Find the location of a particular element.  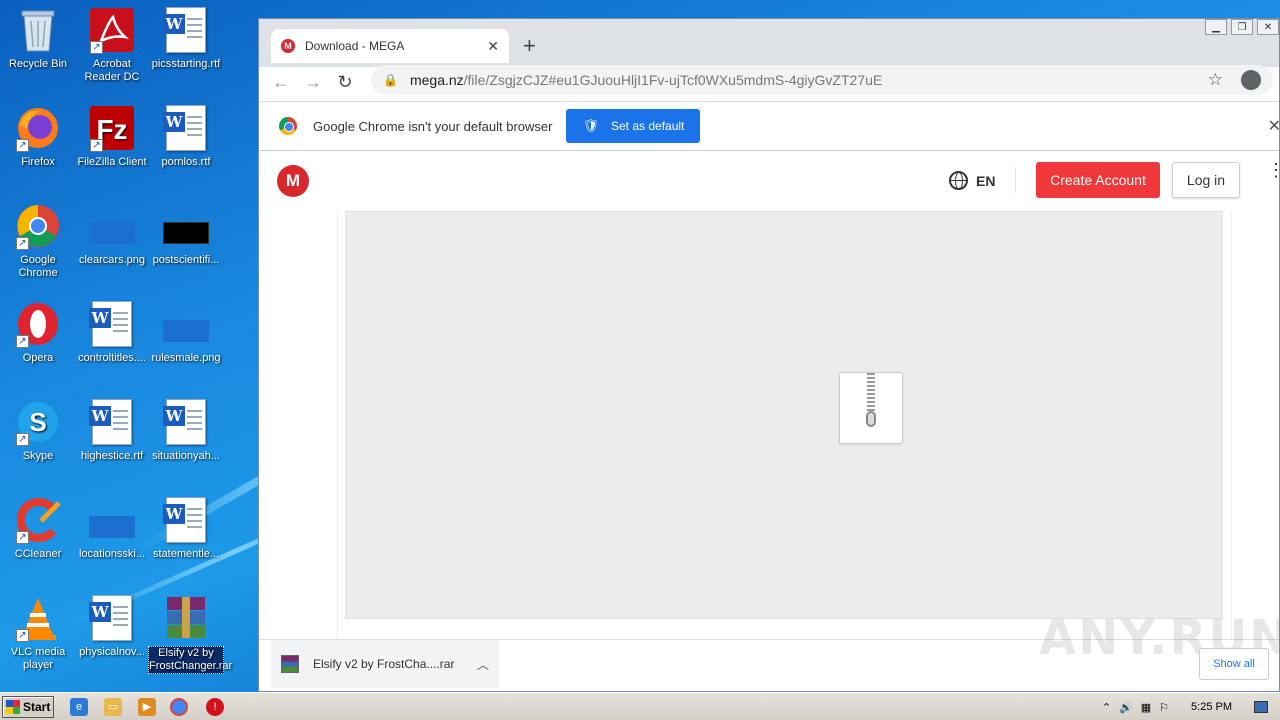

zipper-pull is located at coordinates (871, 419).